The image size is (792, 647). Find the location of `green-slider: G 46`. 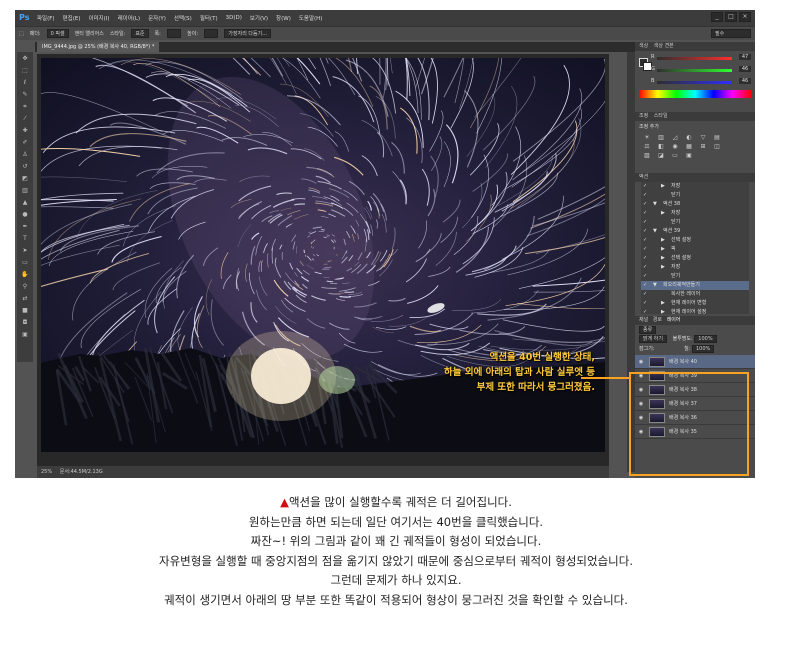

green-slider: G 46 is located at coordinates (701, 70).